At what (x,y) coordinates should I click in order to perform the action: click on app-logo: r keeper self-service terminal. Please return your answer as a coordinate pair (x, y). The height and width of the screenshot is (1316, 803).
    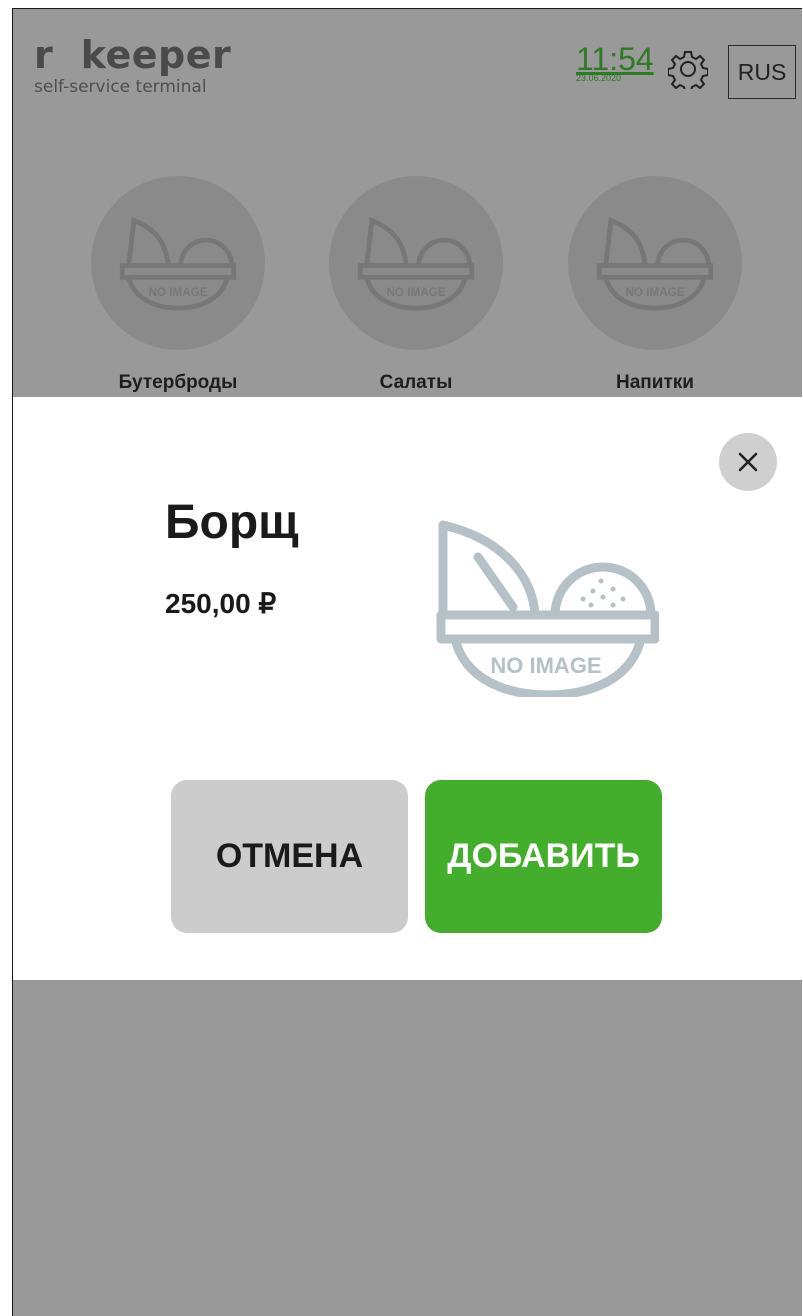
    Looking at the image, I should click on (132, 66).